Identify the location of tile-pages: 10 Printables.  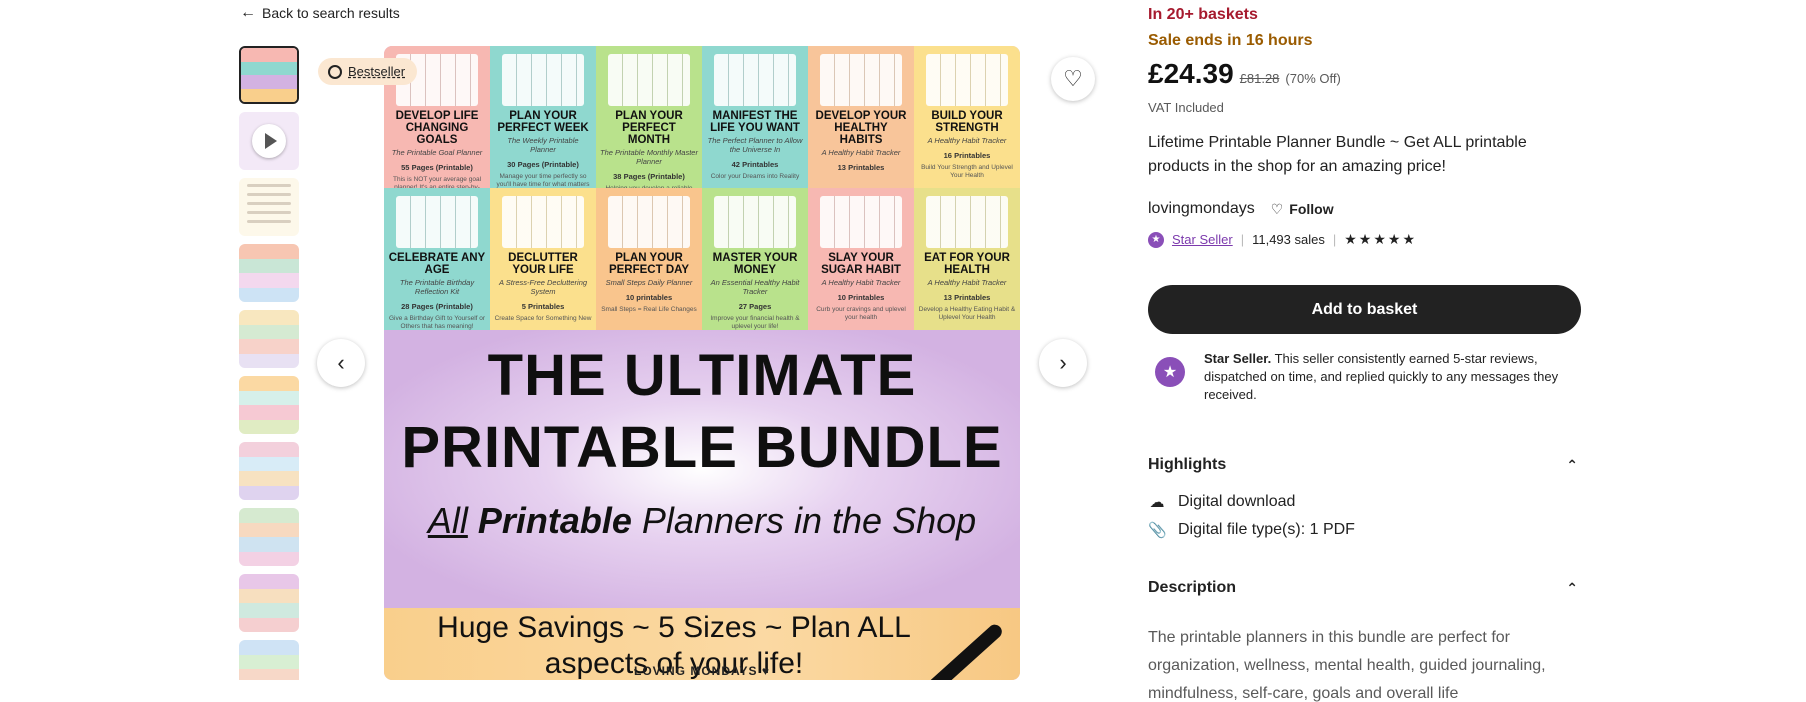
(861, 297).